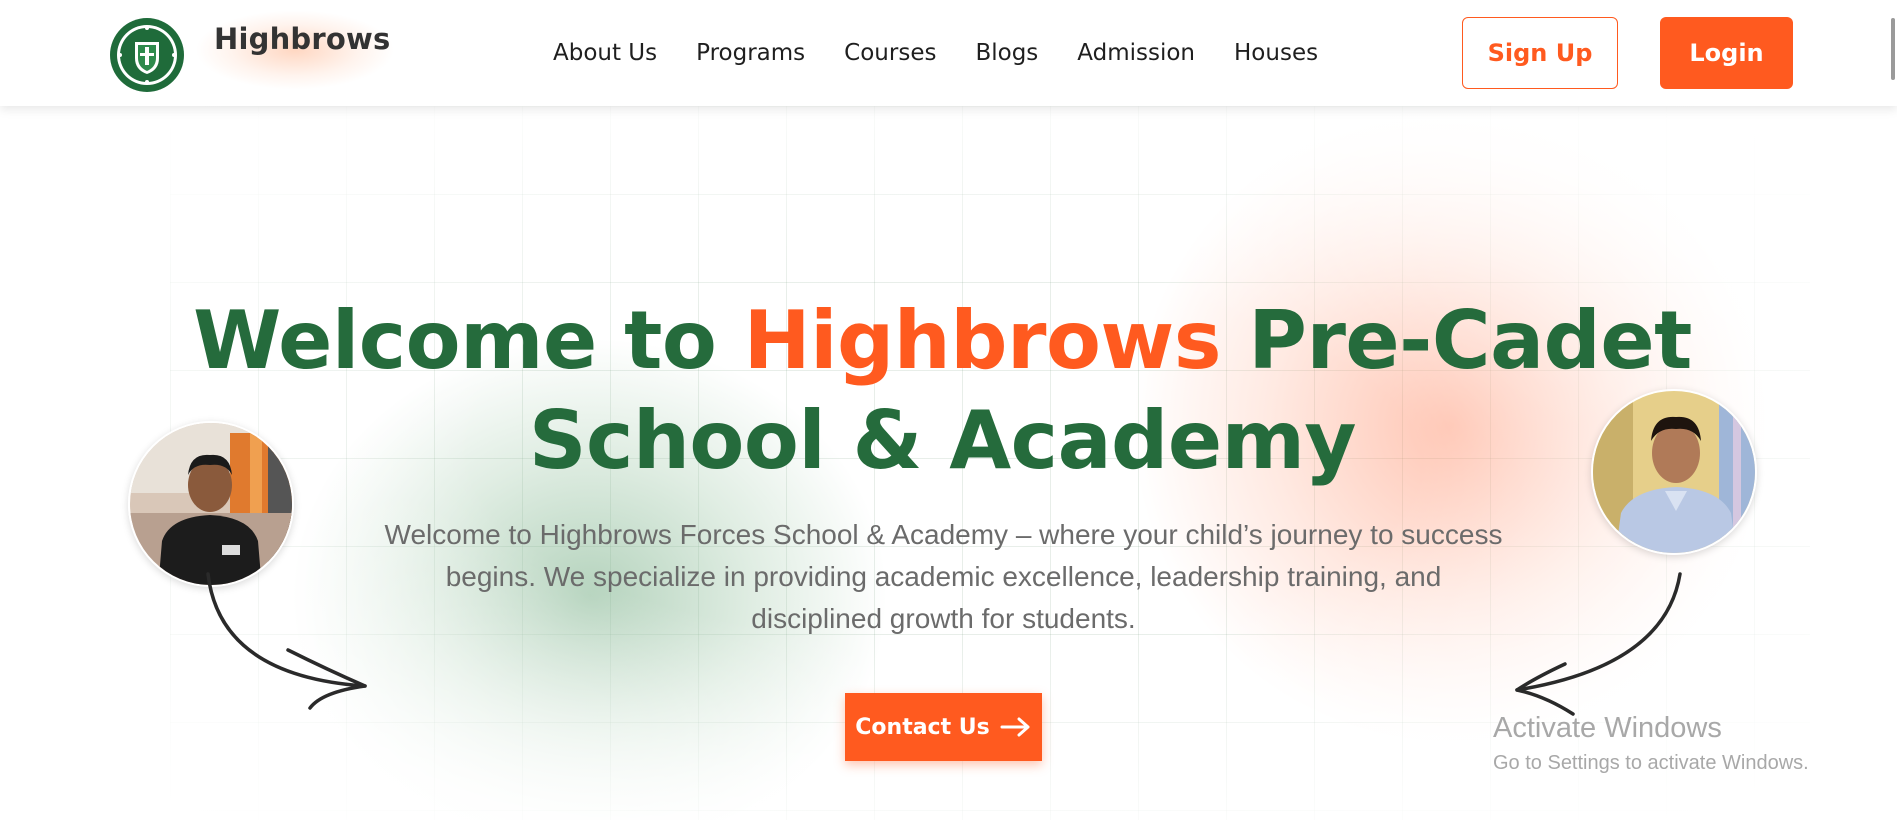  Describe the element at coordinates (1607, 728) in the screenshot. I see `activate-windows-title: Activate Windows` at that location.